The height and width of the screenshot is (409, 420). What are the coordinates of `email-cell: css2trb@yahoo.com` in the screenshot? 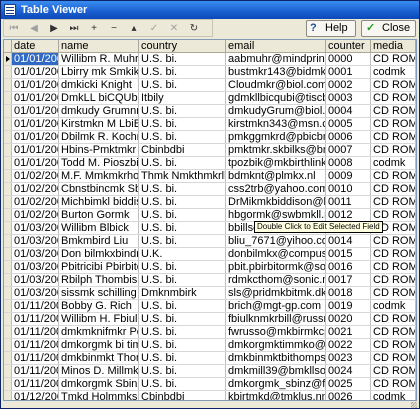 It's located at (276, 189).